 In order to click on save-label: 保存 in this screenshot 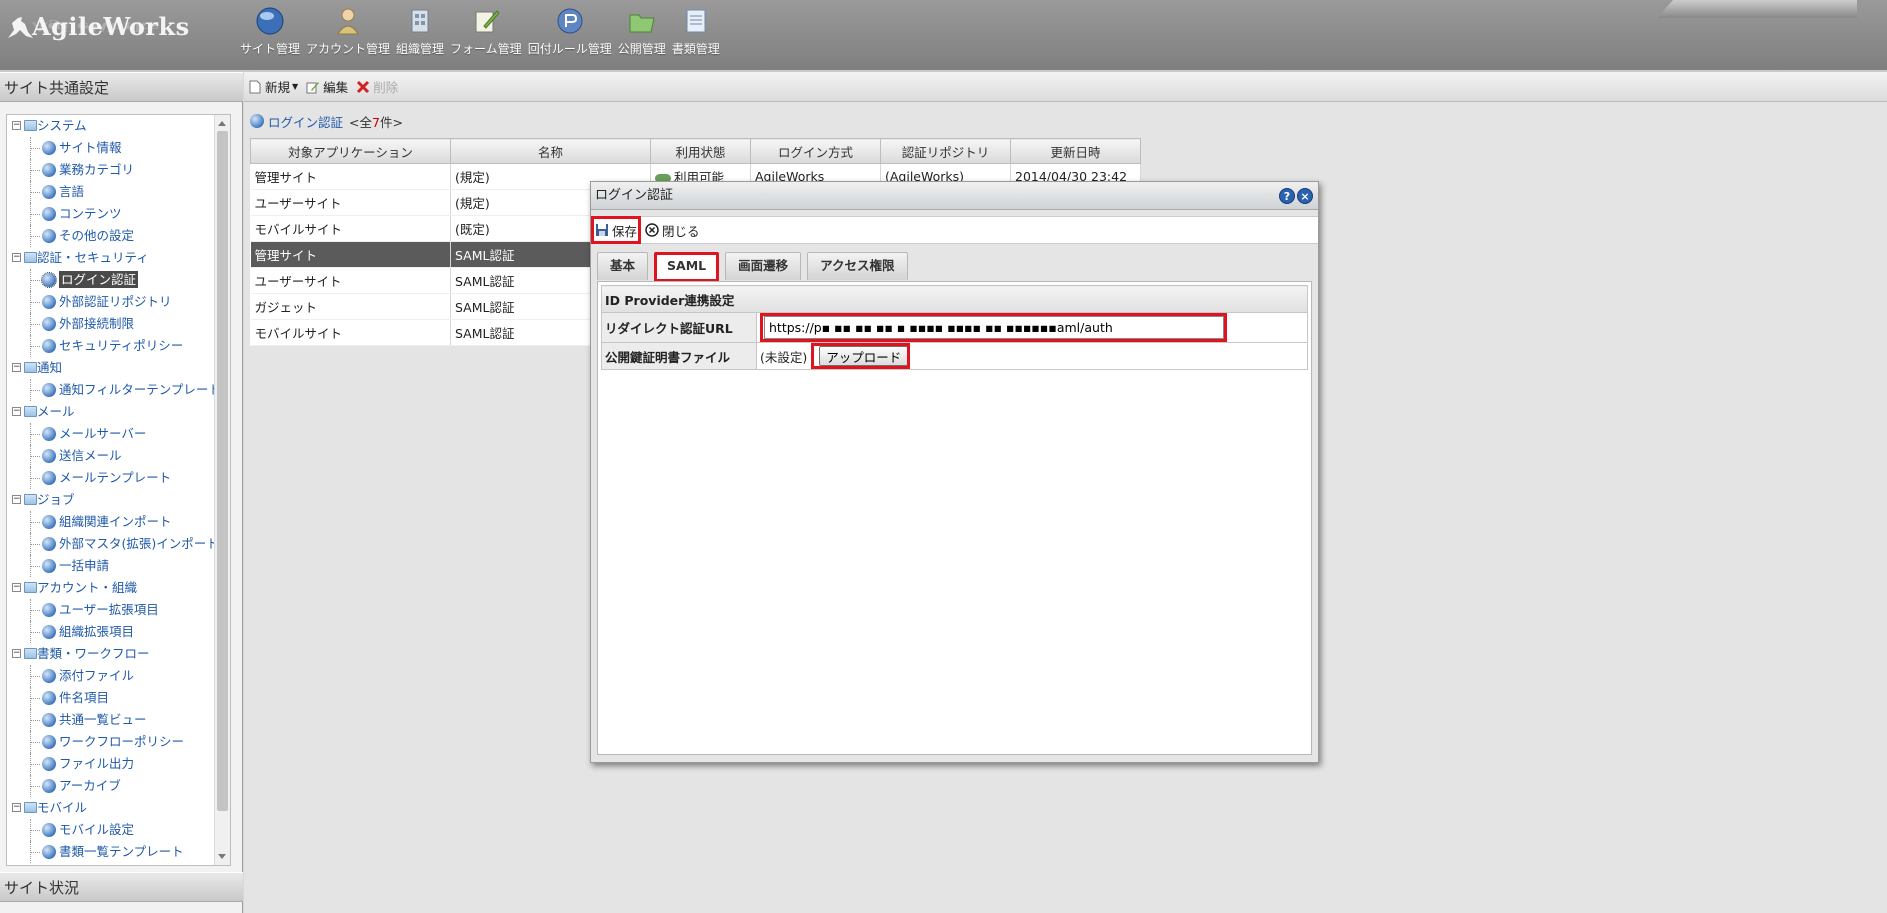, I will do `click(625, 231)`.